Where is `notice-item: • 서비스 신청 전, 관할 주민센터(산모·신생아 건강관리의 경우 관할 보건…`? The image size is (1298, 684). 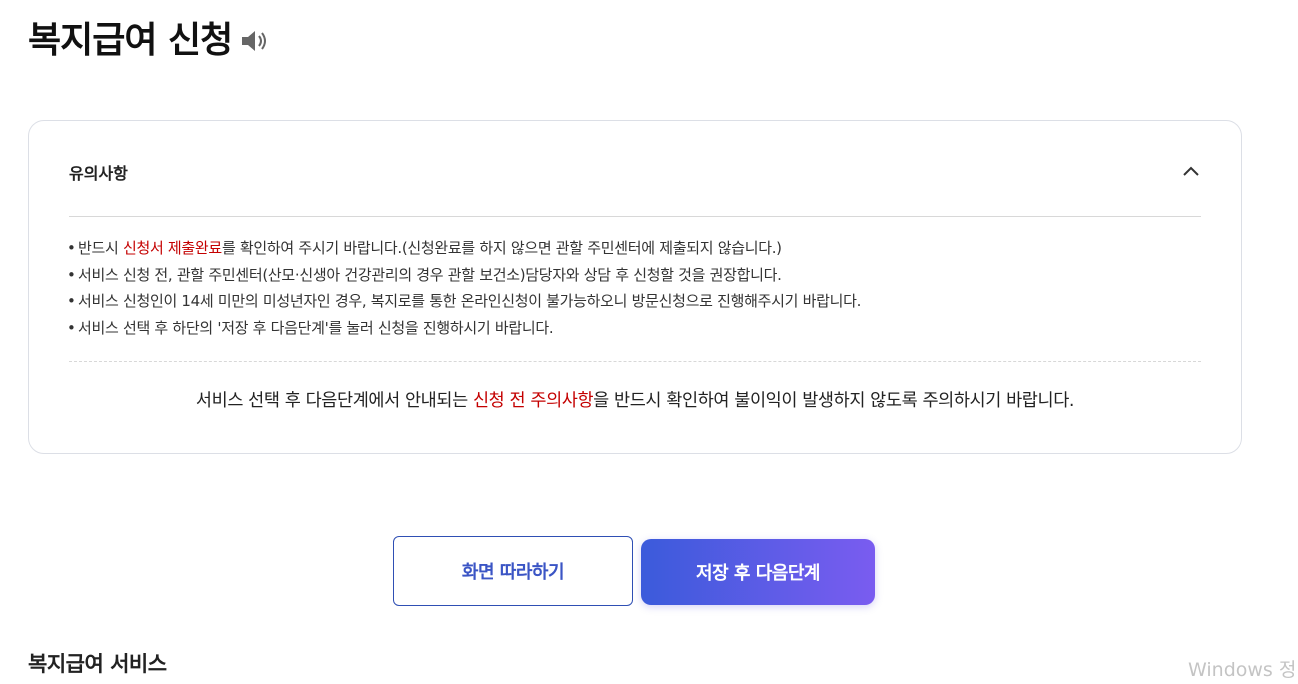 notice-item: • 서비스 신청 전, 관할 주민센터(산모·신생아 건강관리의 경우 관할 보건… is located at coordinates (634, 275).